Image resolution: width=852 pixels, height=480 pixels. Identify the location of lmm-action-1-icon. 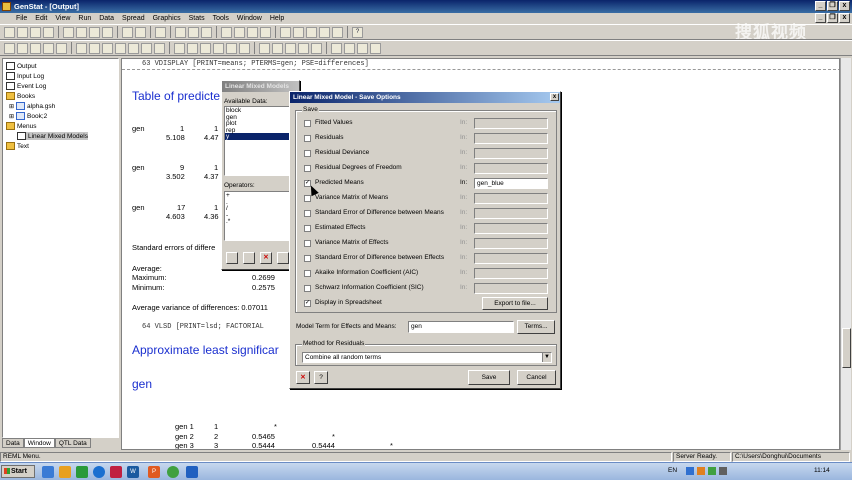
(232, 258).